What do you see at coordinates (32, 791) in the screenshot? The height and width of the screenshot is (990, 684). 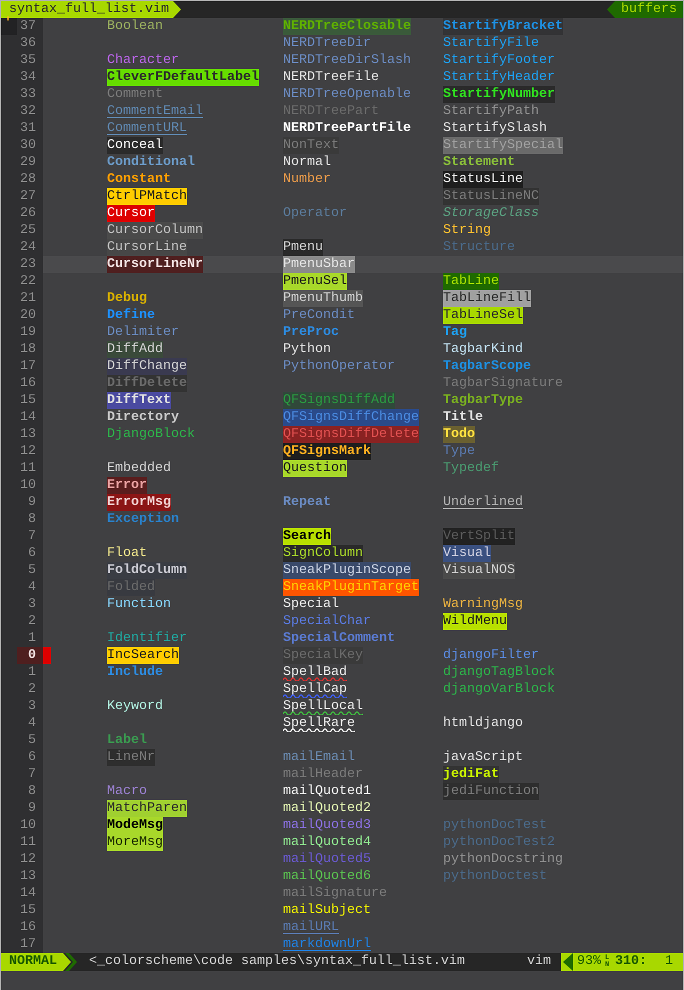 I see `line-number: 8` at bounding box center [32, 791].